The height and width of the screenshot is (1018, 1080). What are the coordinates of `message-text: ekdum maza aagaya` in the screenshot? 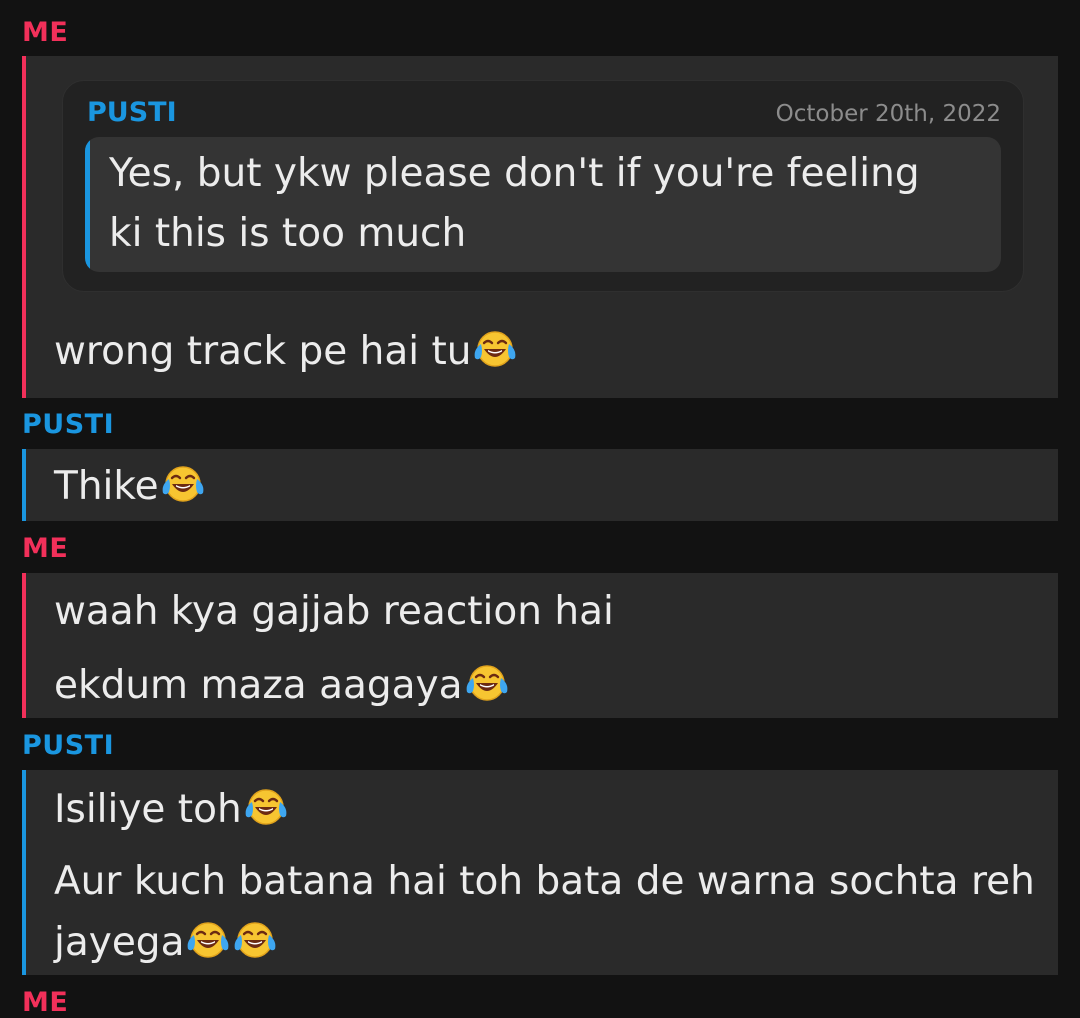 It's located at (282, 685).